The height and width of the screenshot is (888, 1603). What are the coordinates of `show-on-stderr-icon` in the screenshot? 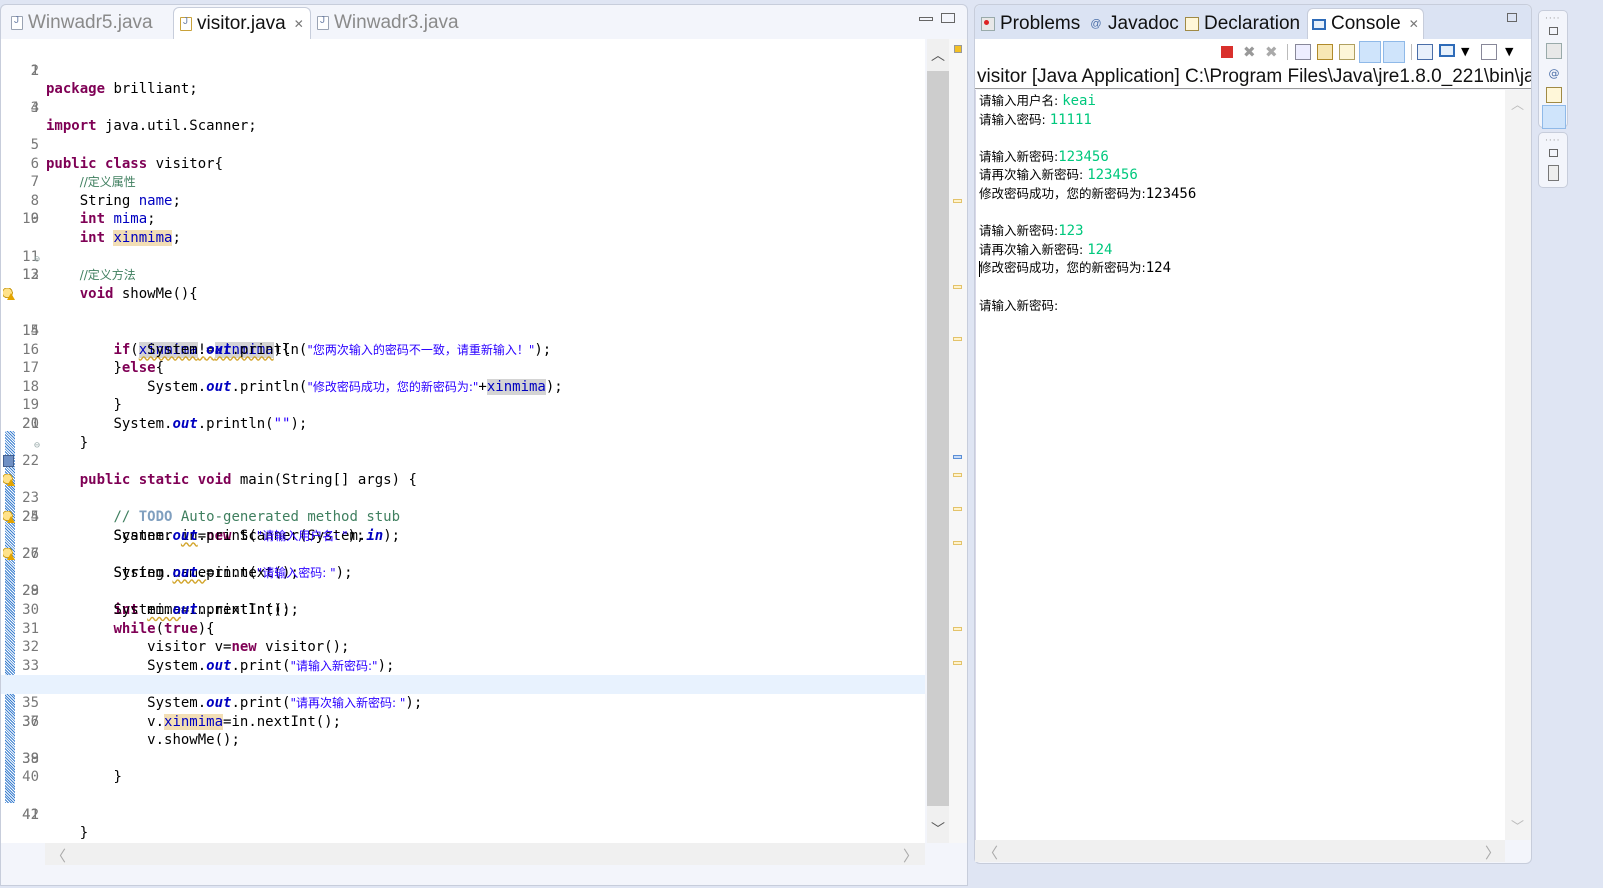 It's located at (1394, 52).